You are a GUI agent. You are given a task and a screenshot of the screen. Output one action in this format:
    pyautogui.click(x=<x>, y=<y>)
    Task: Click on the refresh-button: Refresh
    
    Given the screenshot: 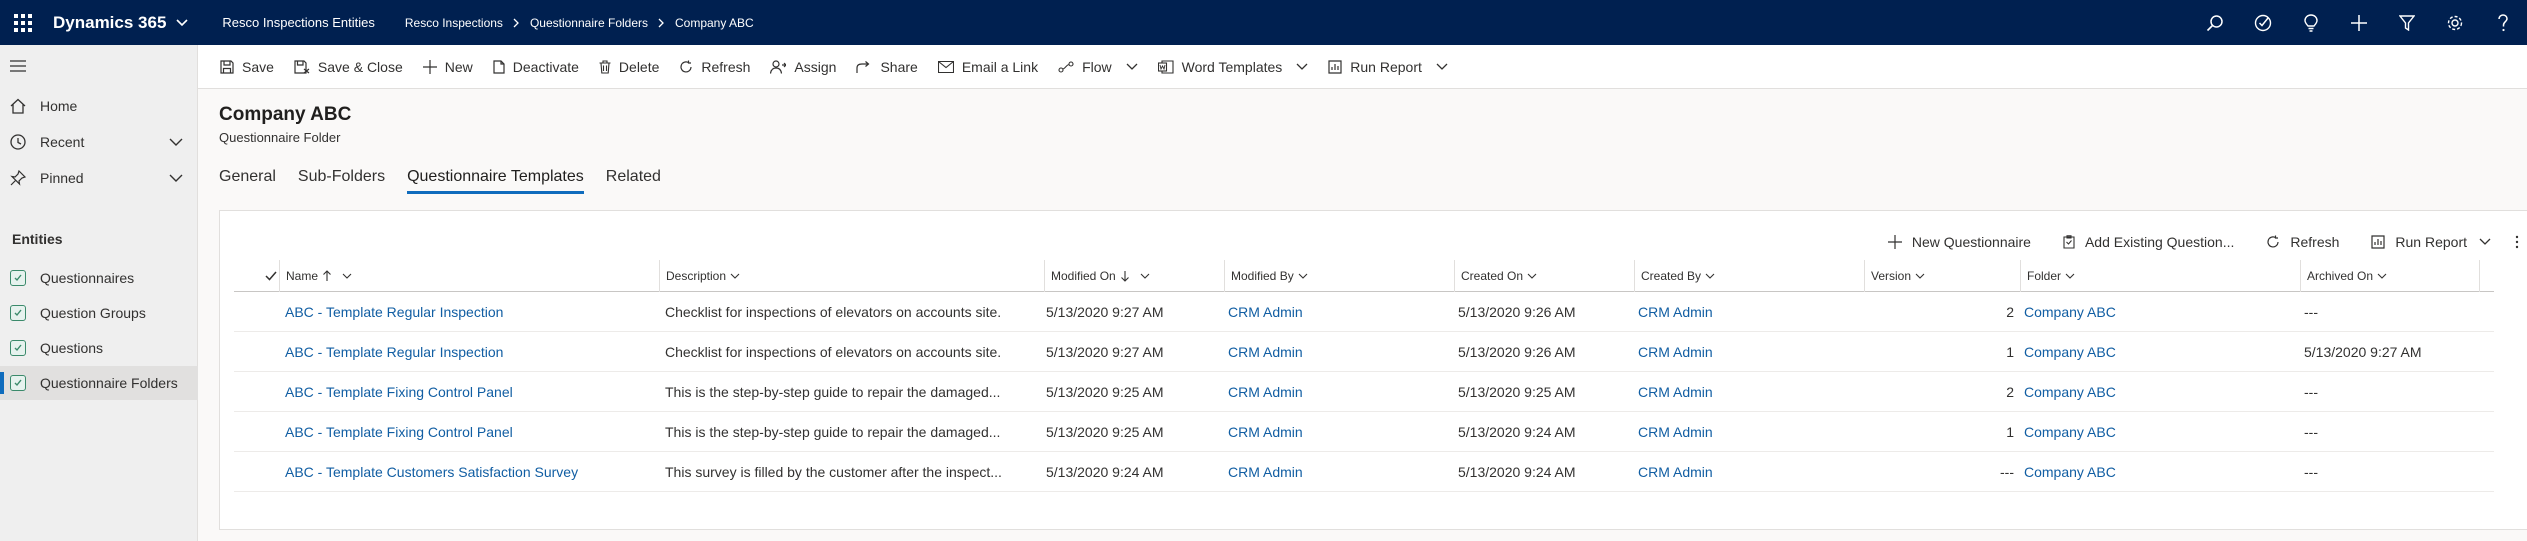 What is the action you would take?
    pyautogui.click(x=714, y=67)
    